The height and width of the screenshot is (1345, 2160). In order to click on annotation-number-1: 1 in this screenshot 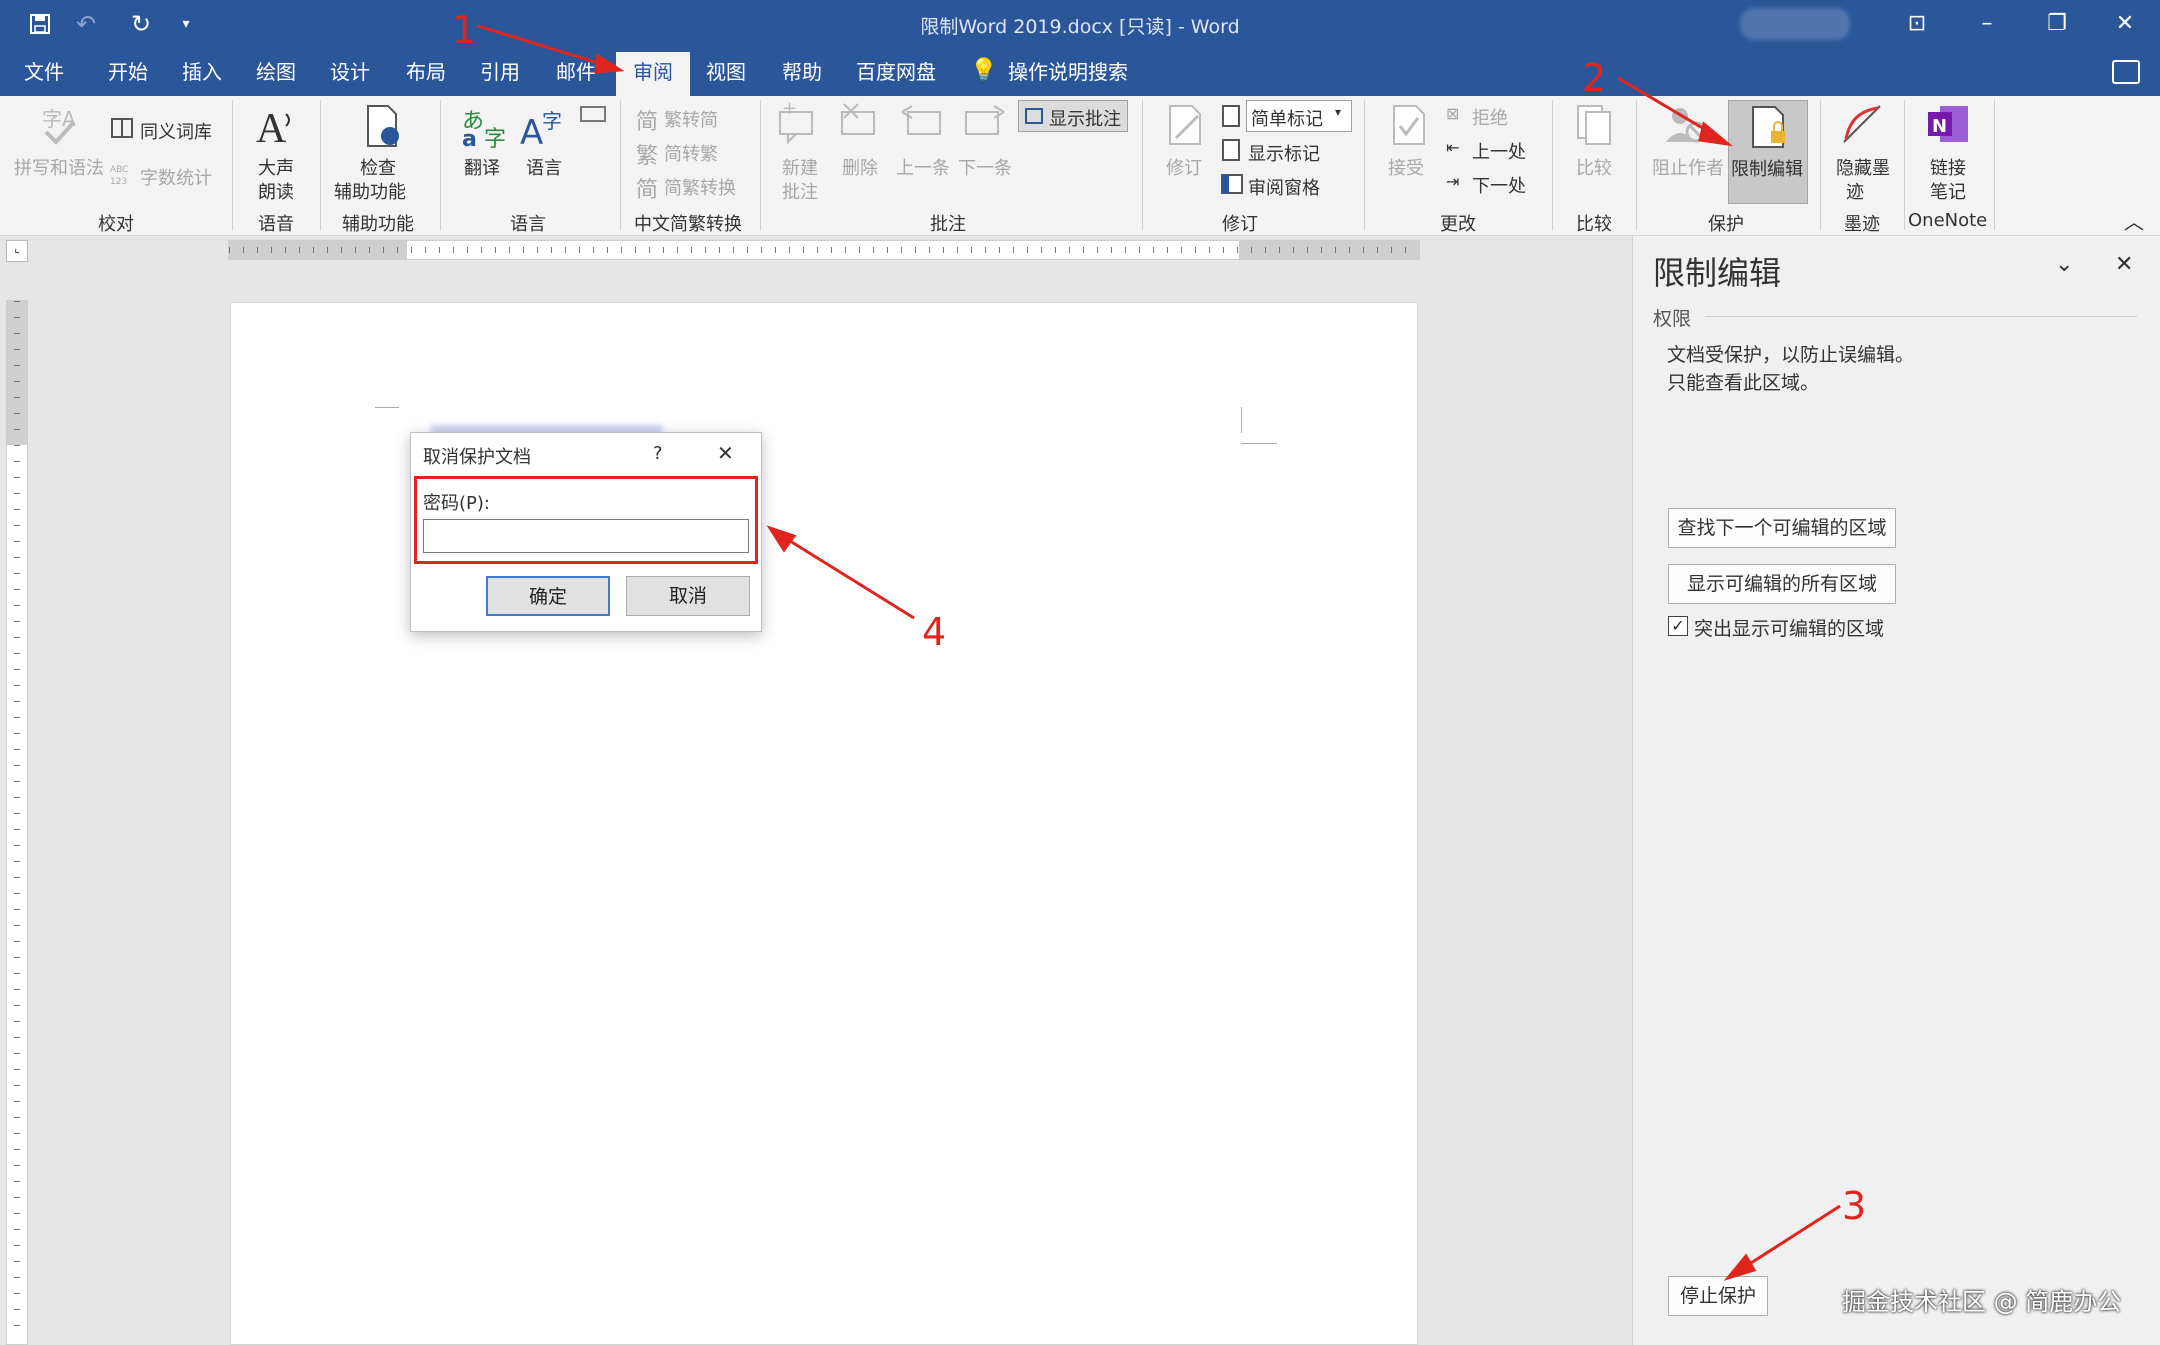, I will do `click(464, 30)`.